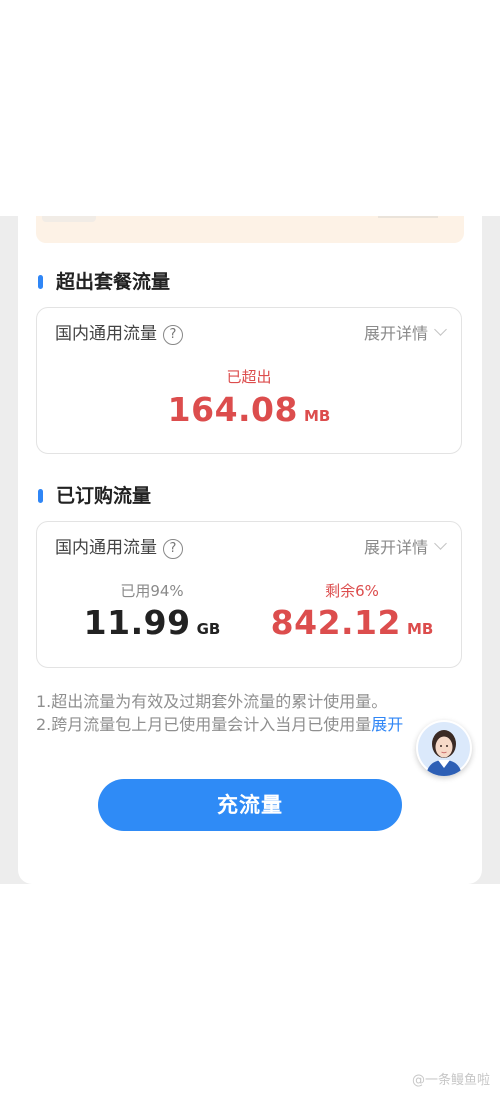 This screenshot has width=500, height=1100. I want to click on exceeded-value: 164.08, so click(232, 409).